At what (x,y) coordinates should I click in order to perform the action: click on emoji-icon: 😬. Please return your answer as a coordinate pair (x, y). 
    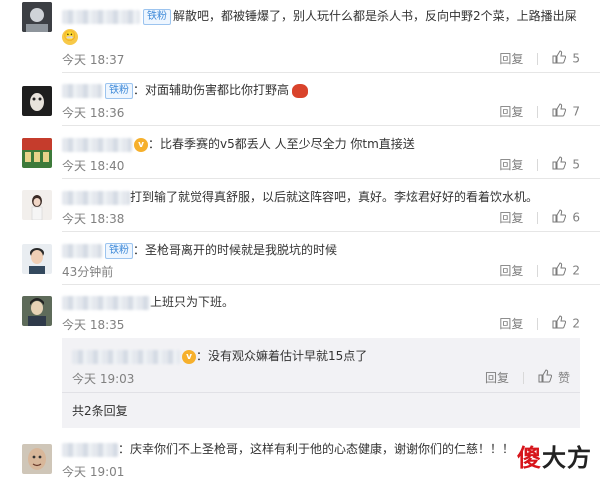
    Looking at the image, I should click on (70, 36).